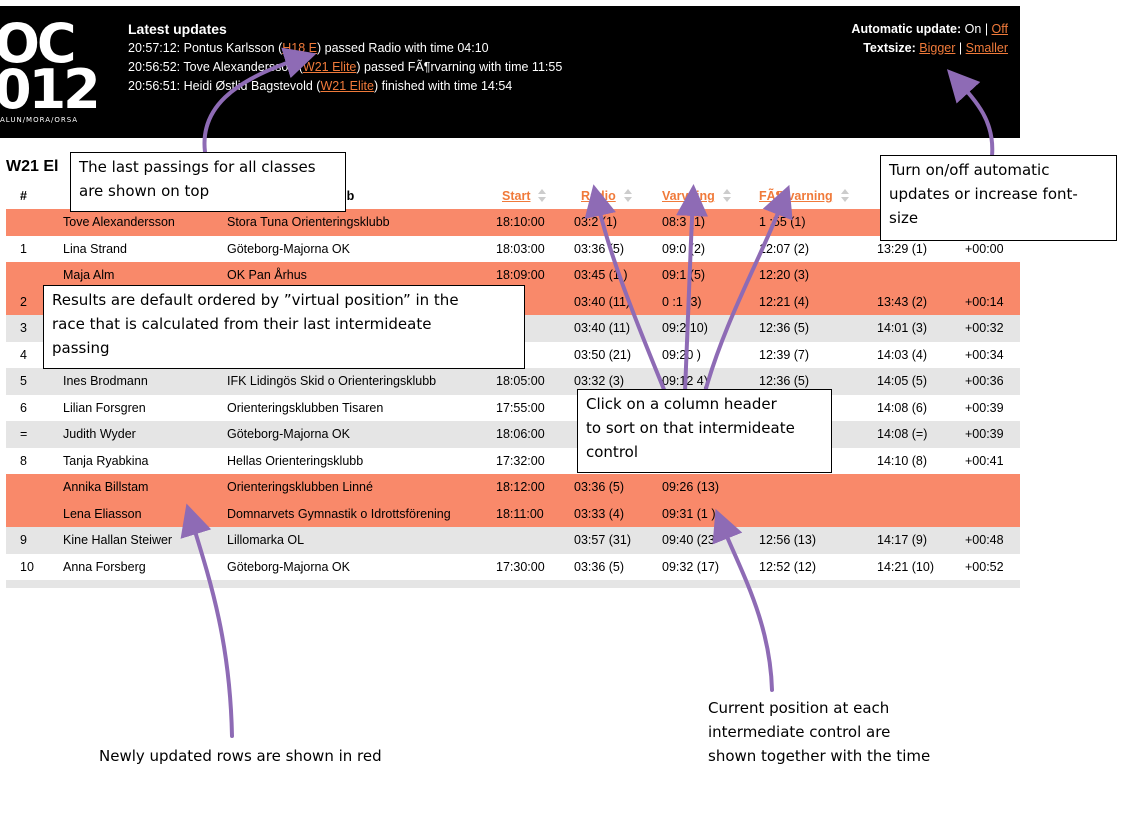 The width and height of the screenshot is (1127, 814). What do you see at coordinates (787, 540) in the screenshot?
I see `forvarning-split: 12:56 (13)` at bounding box center [787, 540].